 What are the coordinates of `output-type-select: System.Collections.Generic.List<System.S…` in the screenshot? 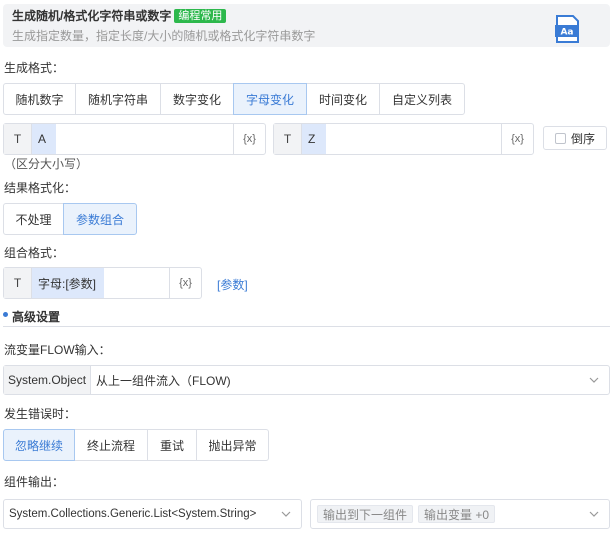 It's located at (152, 514).